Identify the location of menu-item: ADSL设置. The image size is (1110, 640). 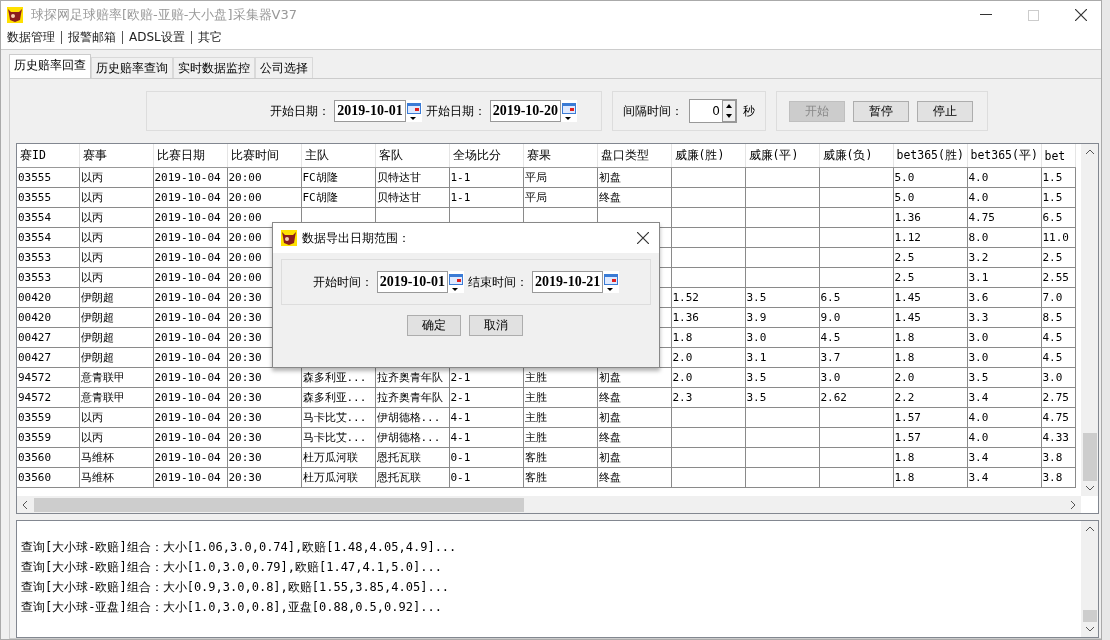
(157, 37).